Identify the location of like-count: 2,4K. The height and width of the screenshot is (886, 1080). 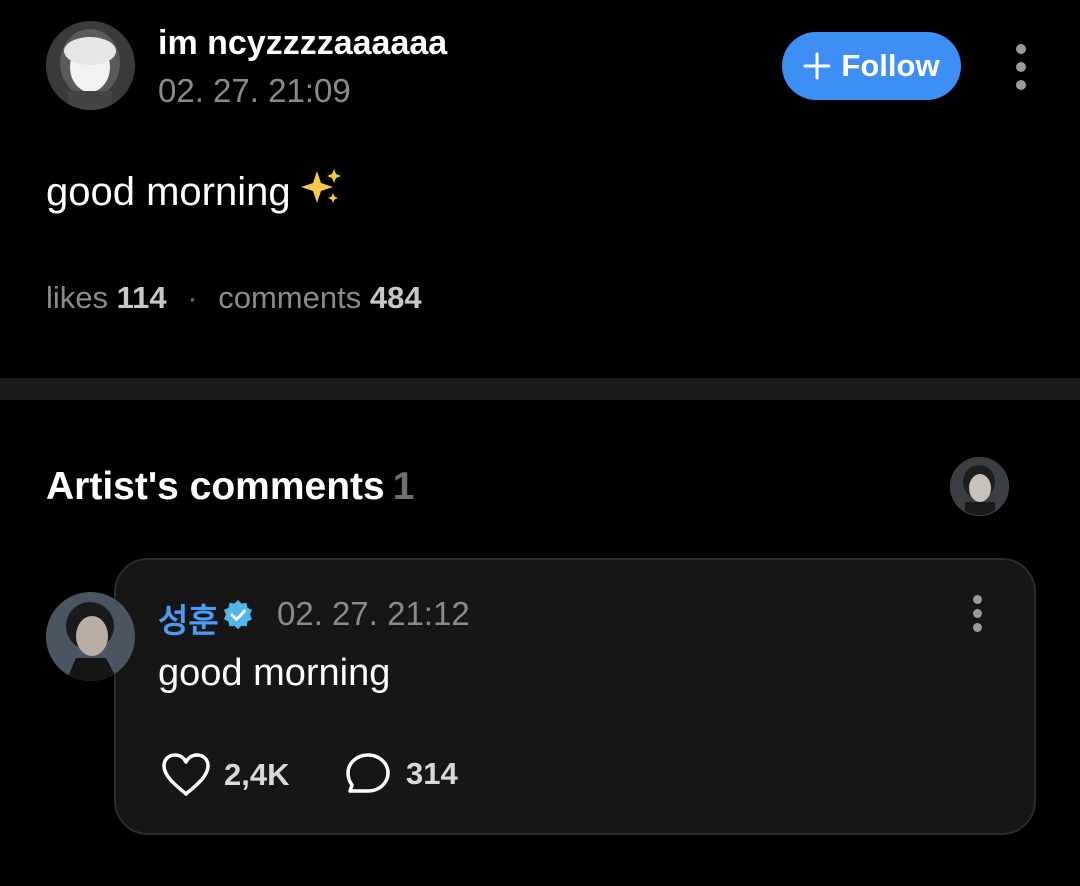
(257, 774).